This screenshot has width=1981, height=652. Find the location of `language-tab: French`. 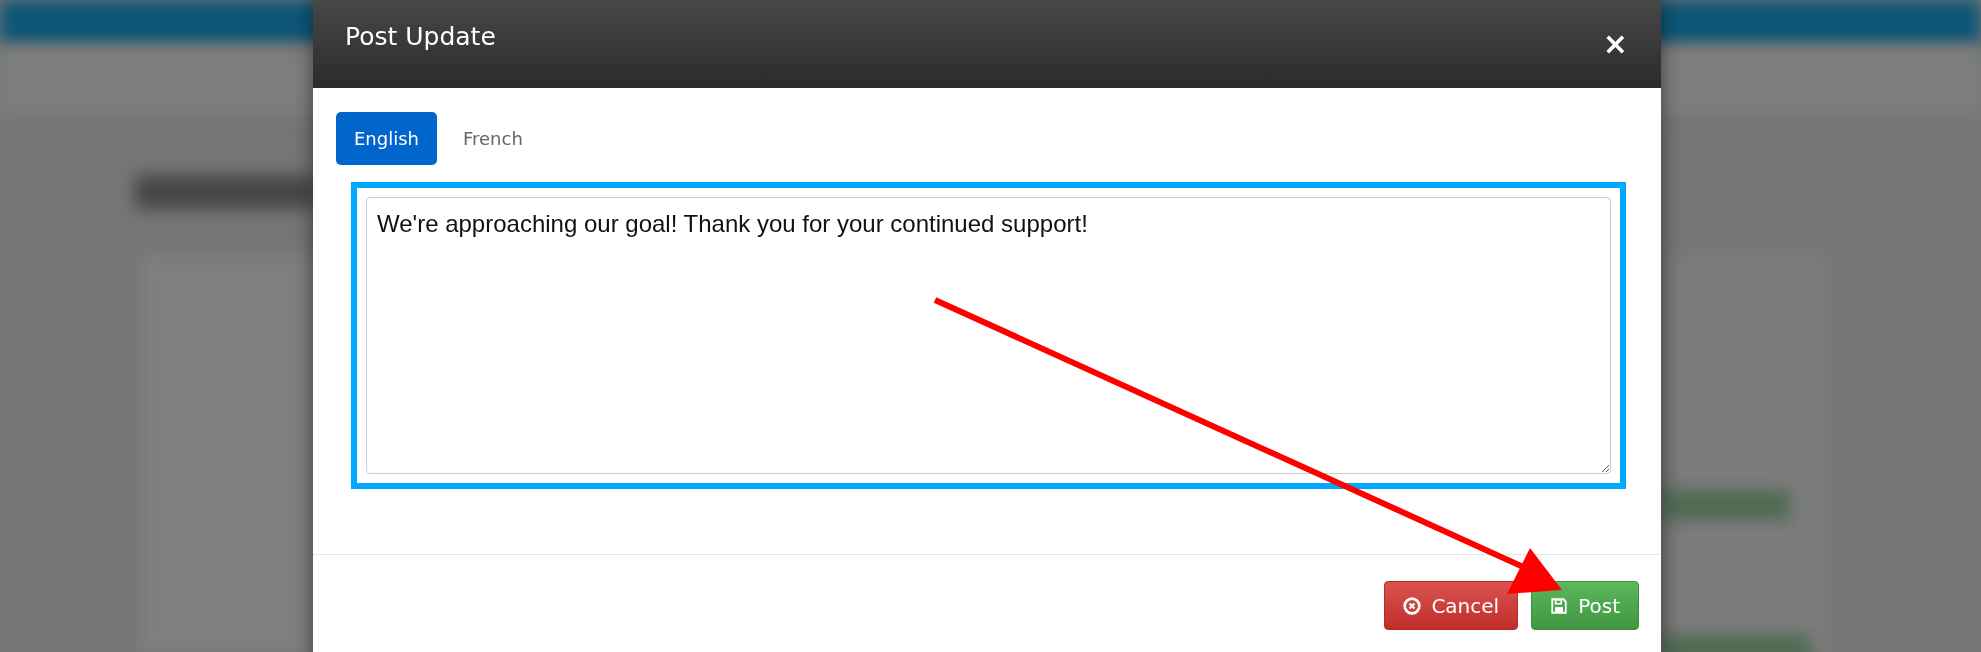

language-tab: French is located at coordinates (493, 138).